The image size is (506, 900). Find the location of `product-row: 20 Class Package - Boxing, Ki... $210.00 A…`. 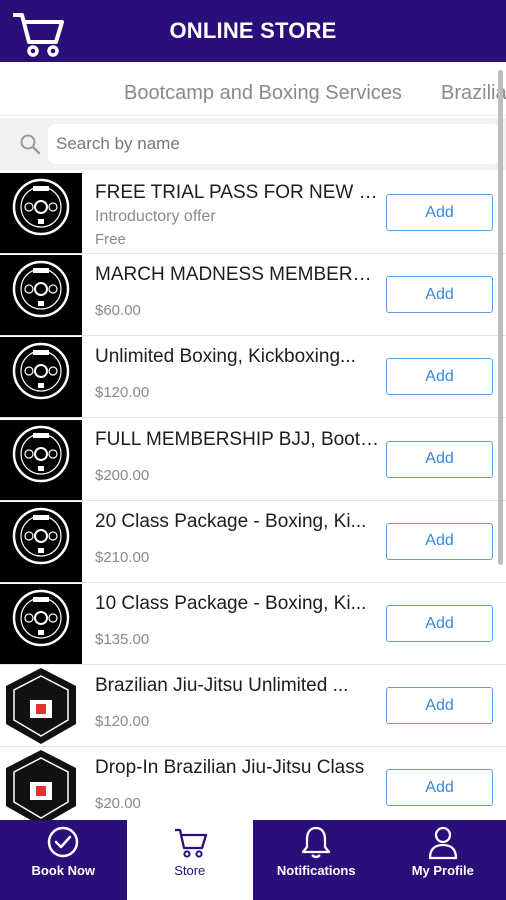

product-row: 20 Class Package - Boxing, Ki... $210.00 A… is located at coordinates (253, 542).